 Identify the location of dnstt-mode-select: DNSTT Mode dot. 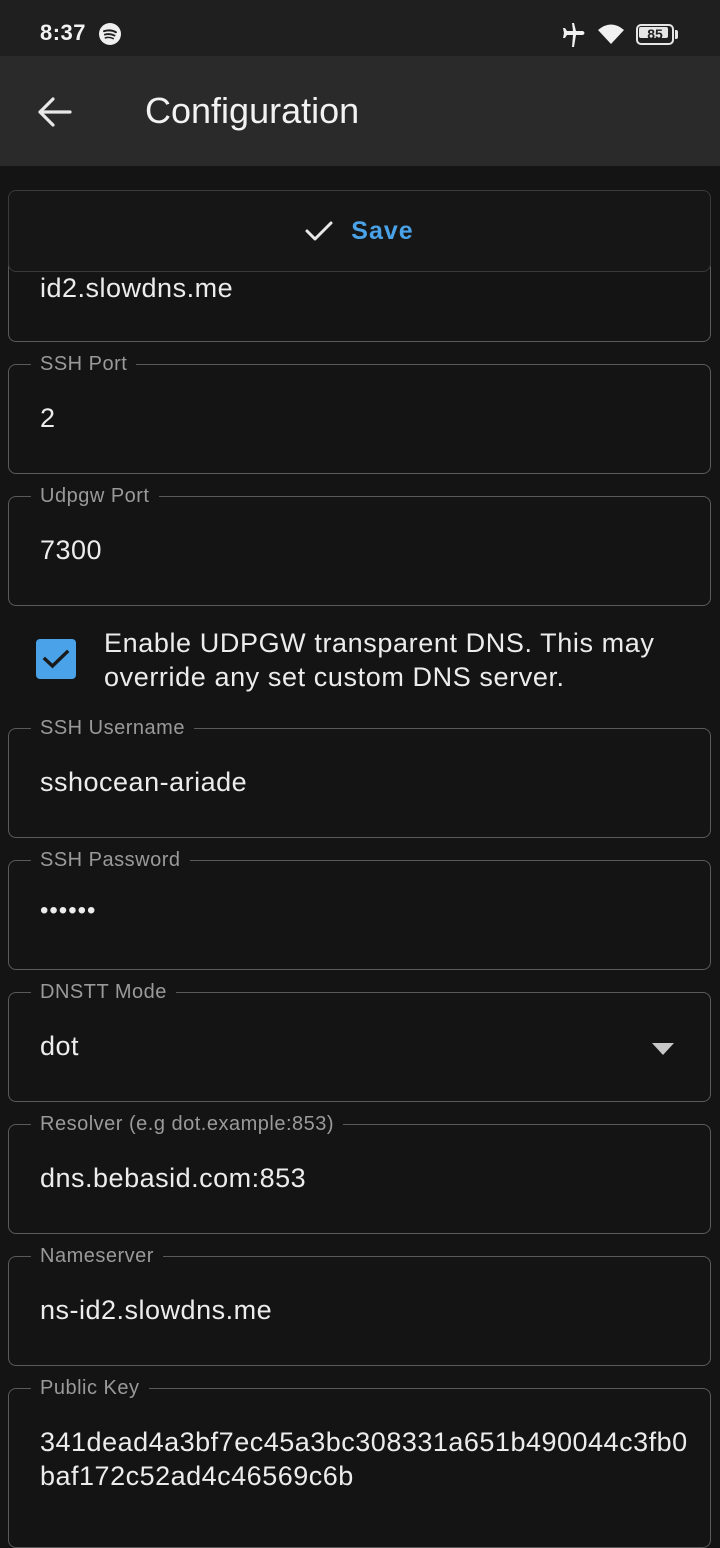
(359, 1040).